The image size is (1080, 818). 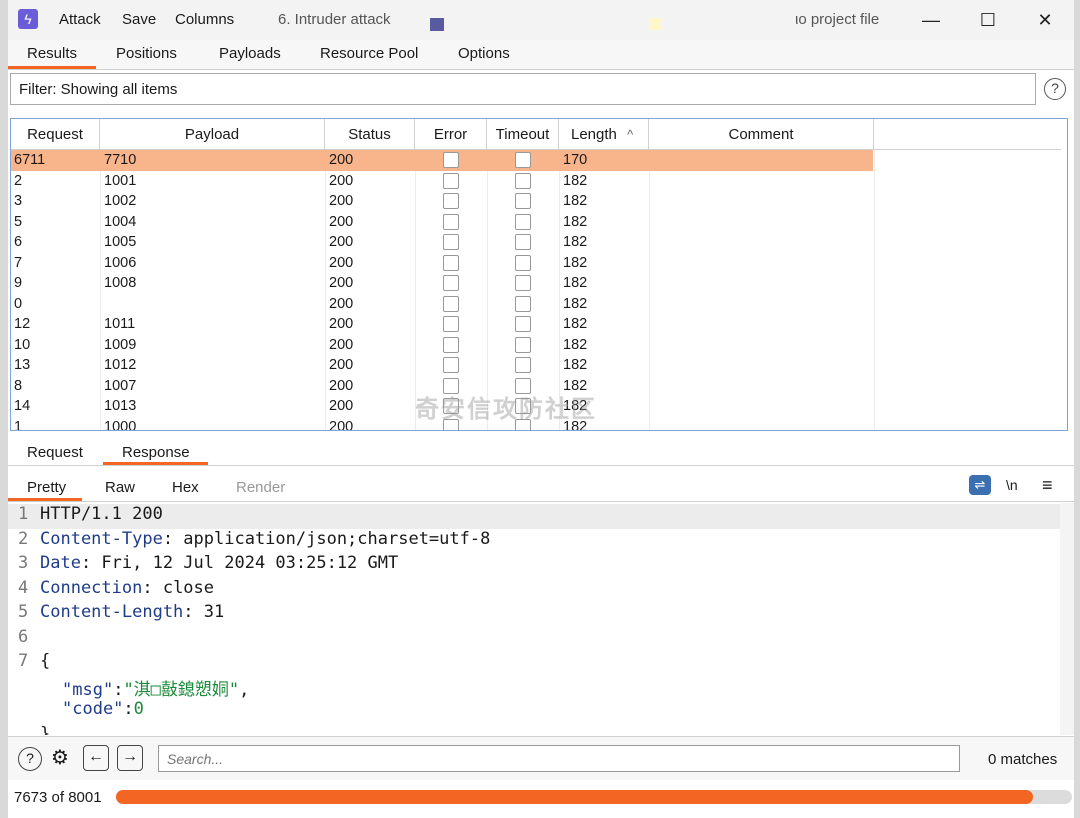 What do you see at coordinates (23, 636) in the screenshot?
I see `line-number: 6` at bounding box center [23, 636].